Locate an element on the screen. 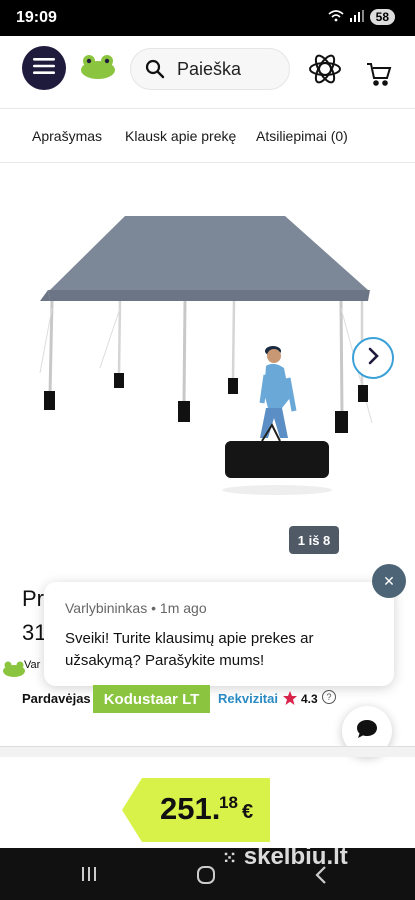  ai-assistant-icon is located at coordinates (325, 71).